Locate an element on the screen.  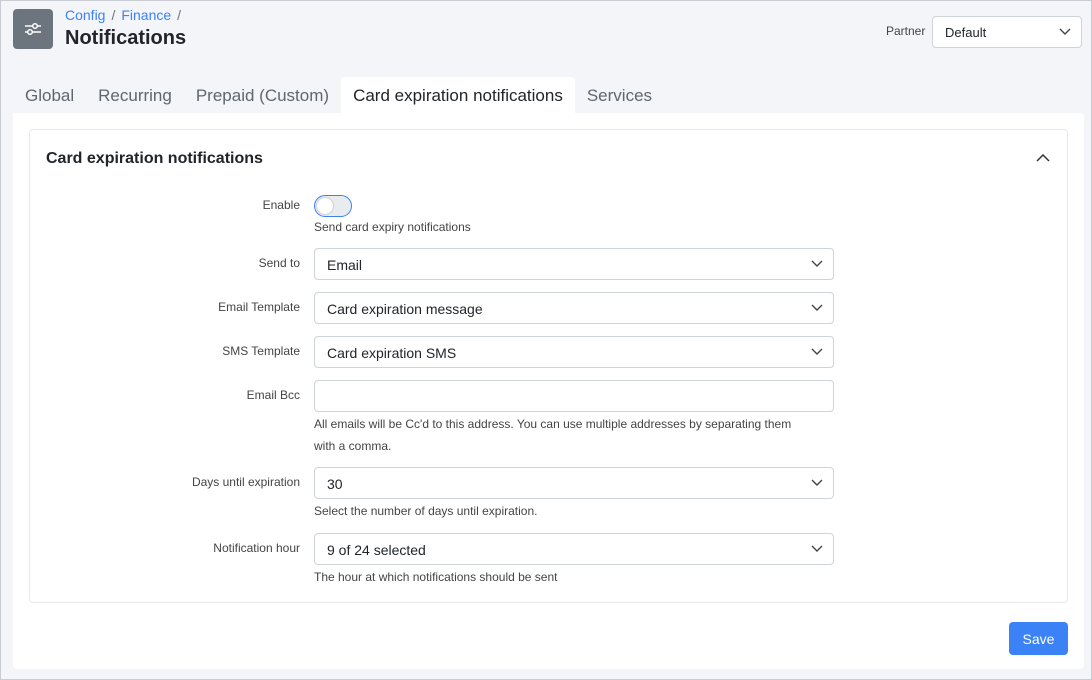
tab-card-expiration-notifications: Card expiration notifications is located at coordinates (458, 95).